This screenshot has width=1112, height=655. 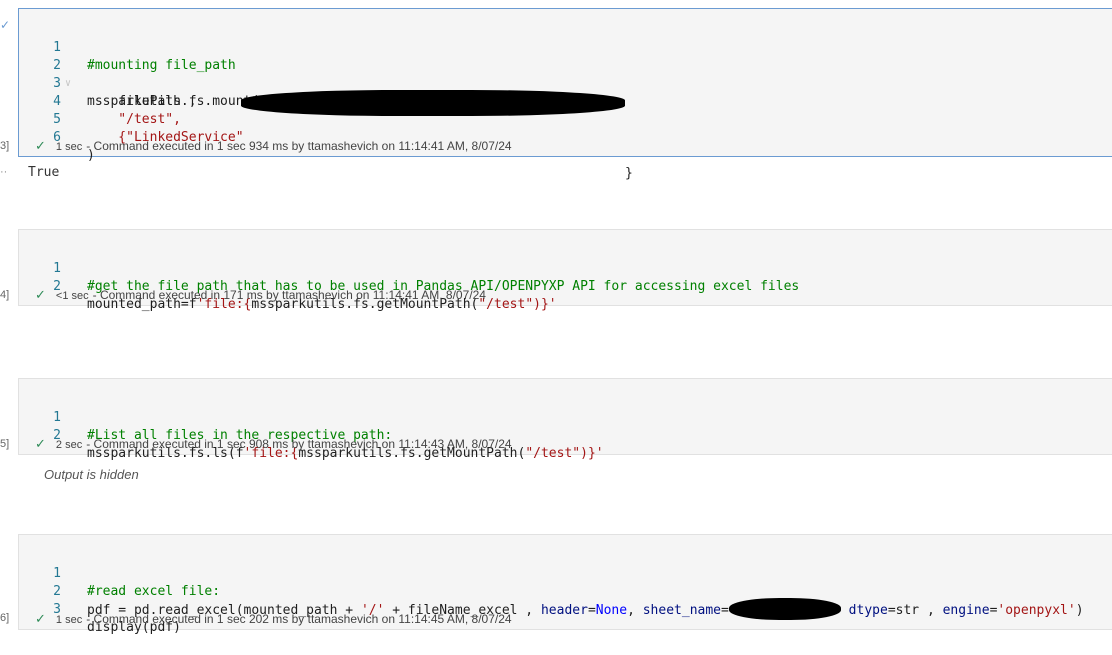 I want to click on code-line: 2 ∨ mssparkutils.fs.mount(, so click(x=139, y=74).